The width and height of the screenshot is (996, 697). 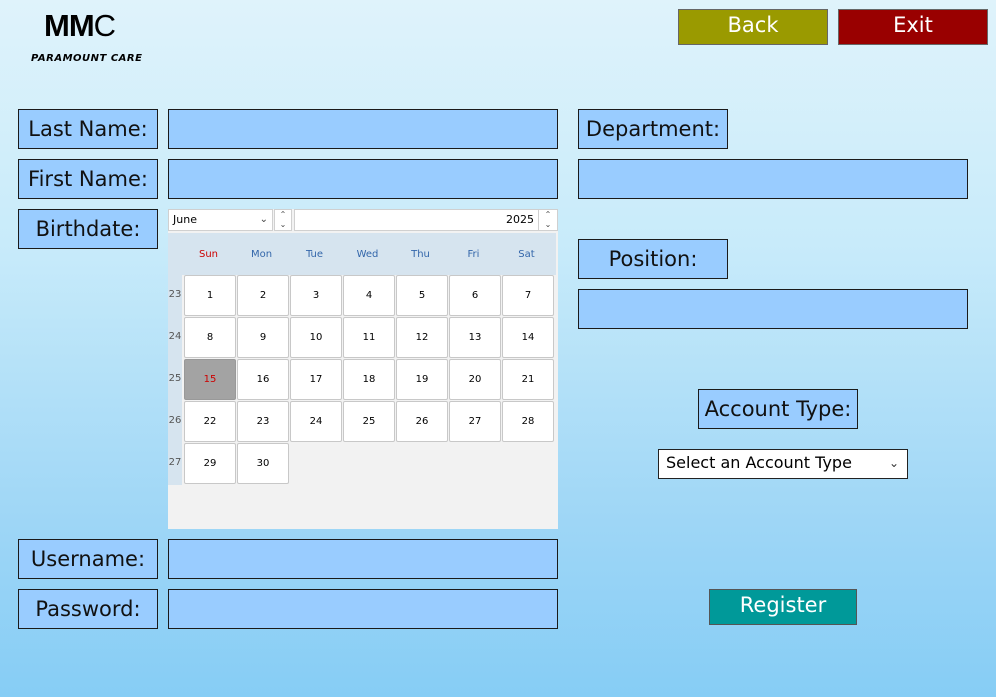 I want to click on calendar-day: 25, so click(x=369, y=421).